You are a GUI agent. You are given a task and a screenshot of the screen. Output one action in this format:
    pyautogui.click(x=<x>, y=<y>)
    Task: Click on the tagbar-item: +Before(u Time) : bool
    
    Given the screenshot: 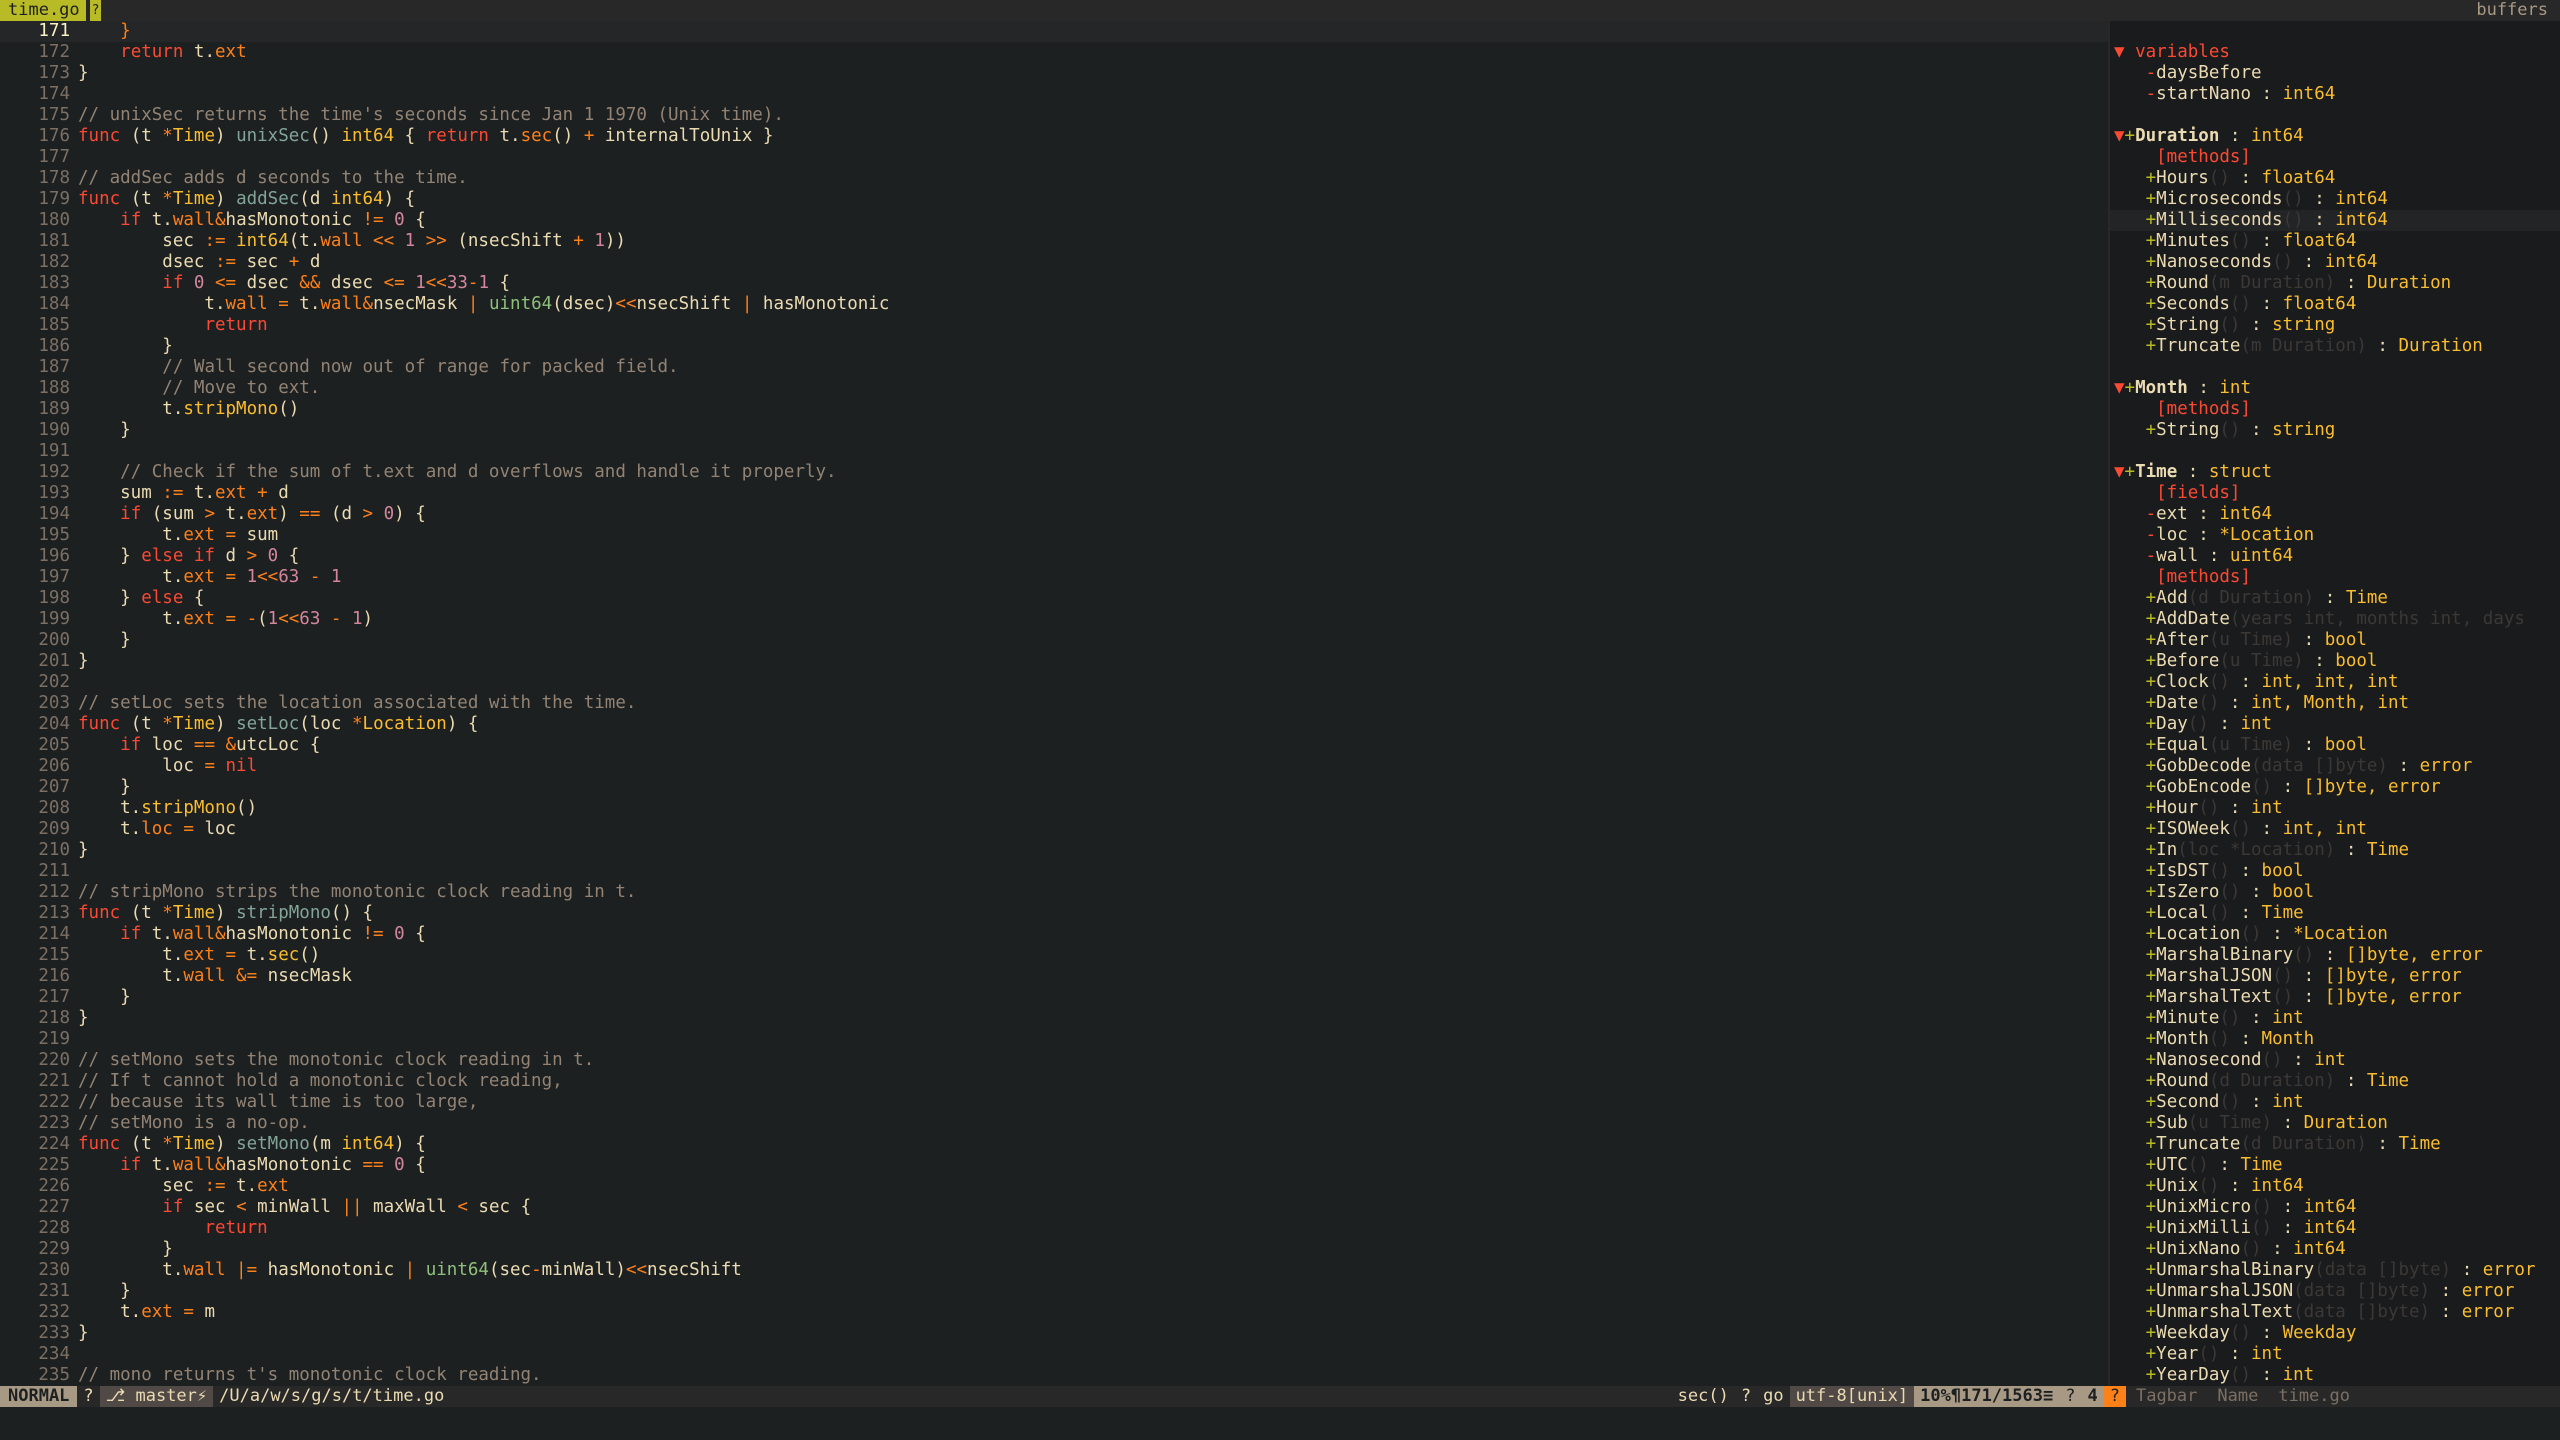 What is the action you would take?
    pyautogui.click(x=2335, y=661)
    